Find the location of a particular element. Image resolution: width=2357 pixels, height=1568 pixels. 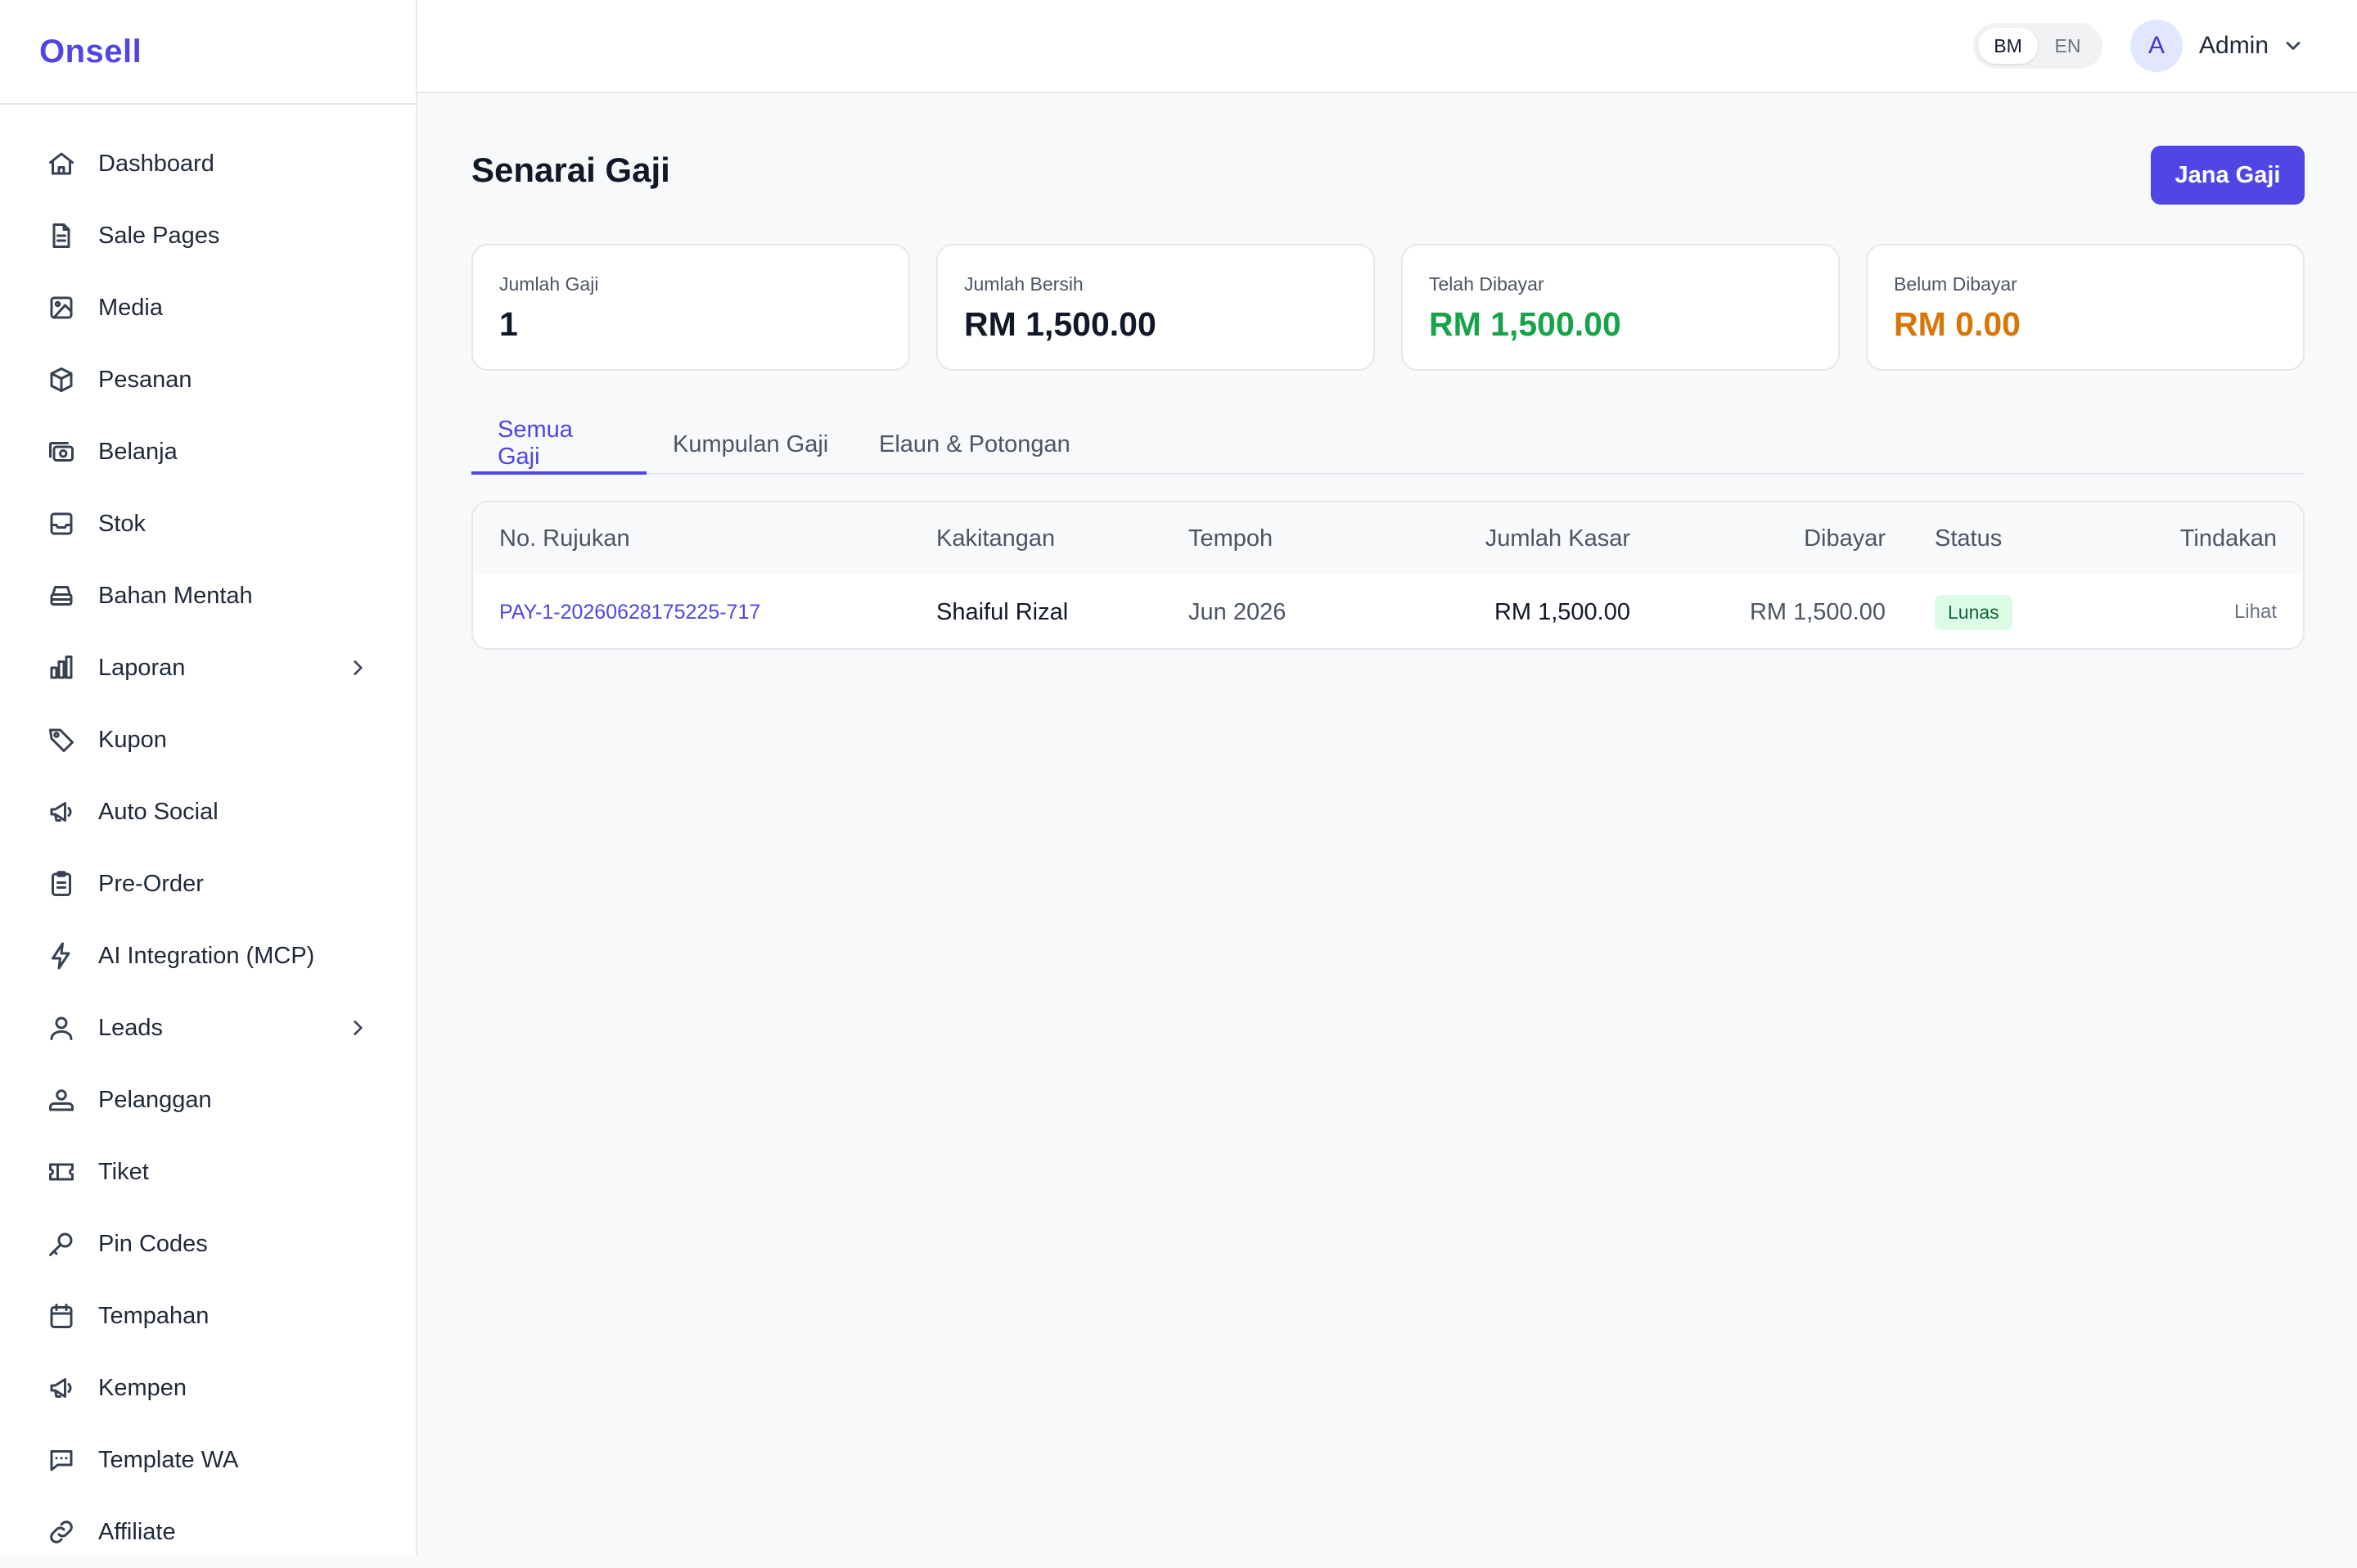

stat-card-paid: Telah Dibayar RM 1,500.00 is located at coordinates (1620, 307).